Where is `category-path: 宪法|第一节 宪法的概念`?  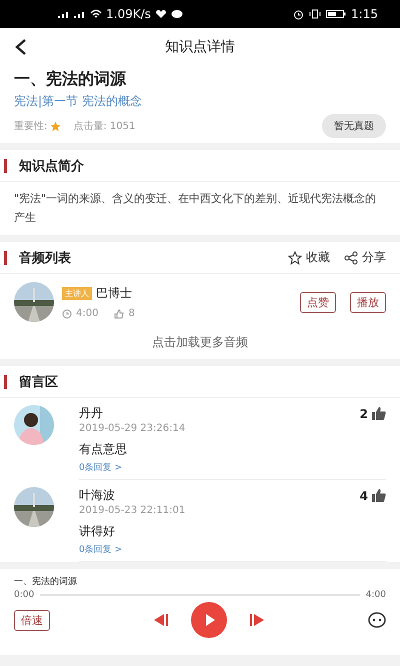 category-path: 宪法|第一节 宪法的概念 is located at coordinates (78, 101).